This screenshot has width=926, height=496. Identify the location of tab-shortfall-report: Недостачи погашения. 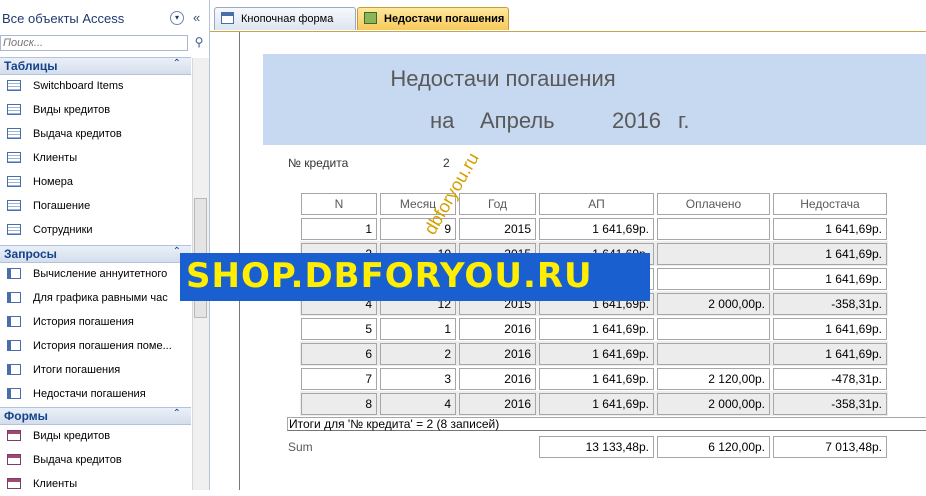
(433, 18).